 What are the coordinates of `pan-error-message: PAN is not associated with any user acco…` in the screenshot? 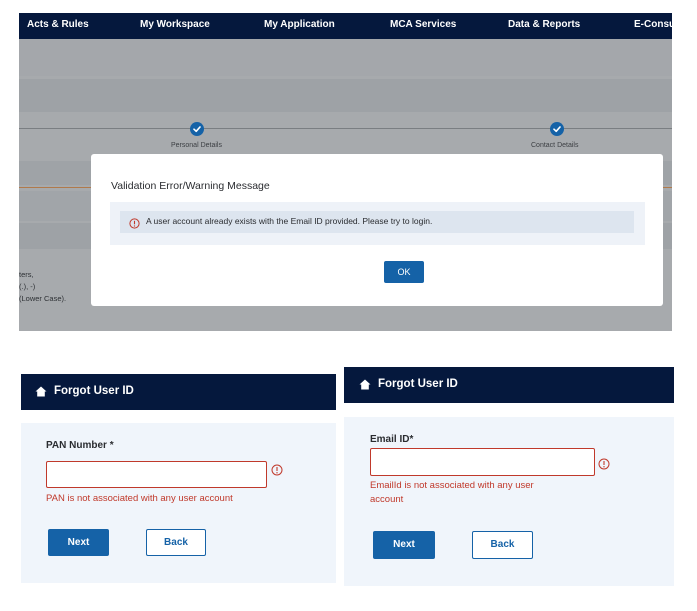 It's located at (139, 498).